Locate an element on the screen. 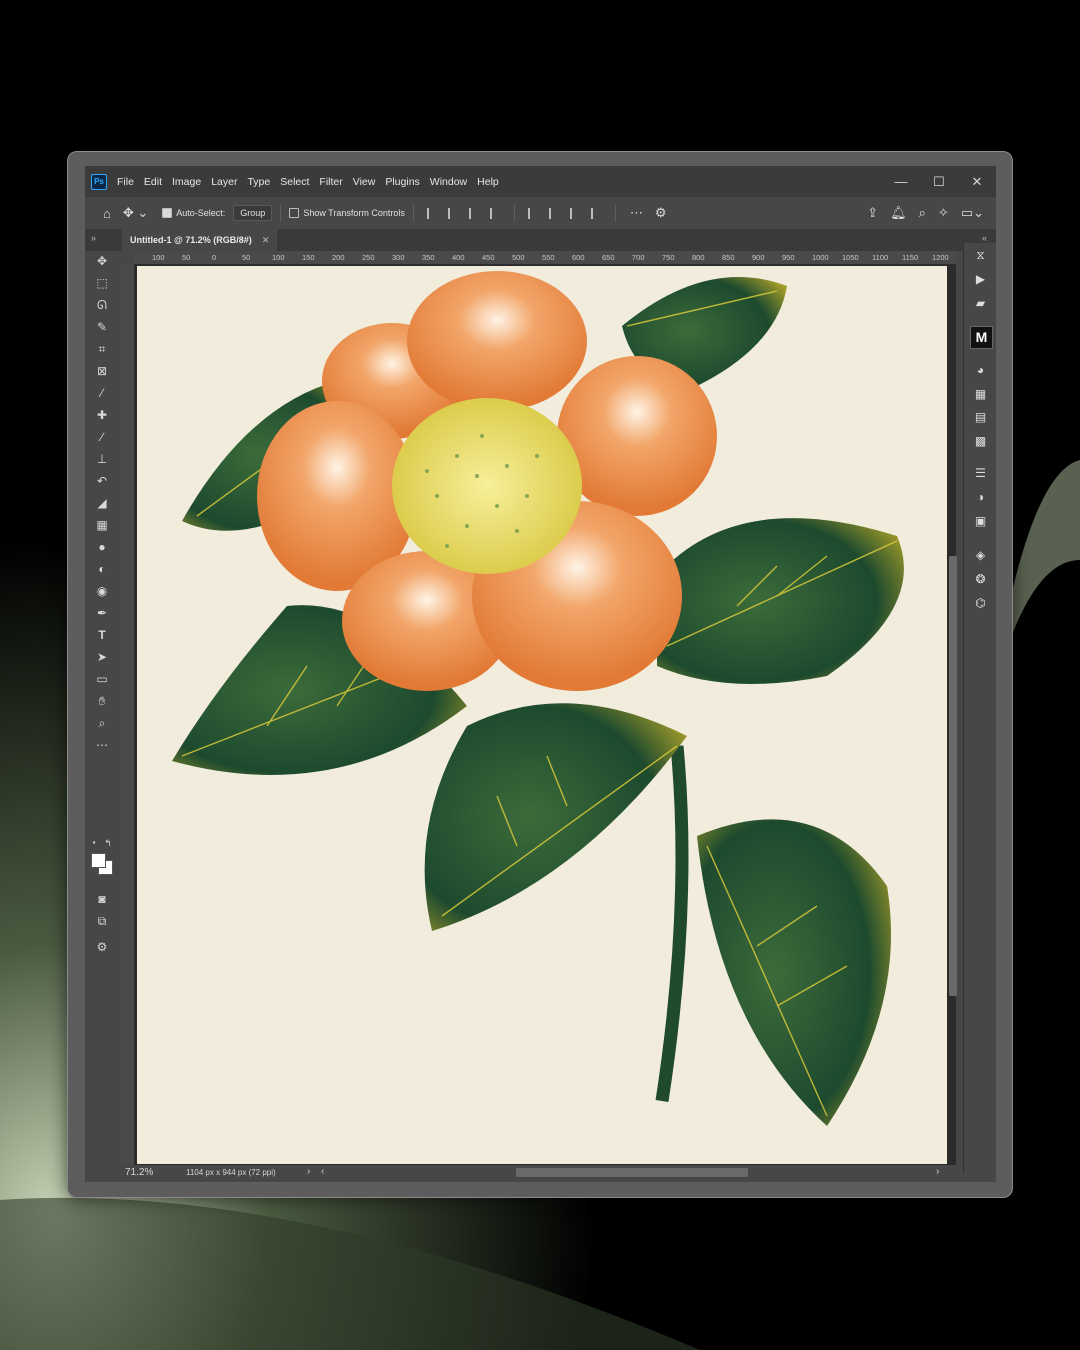 This screenshot has width=1080, height=1350. ruler-tick: 150 is located at coordinates (308, 257).